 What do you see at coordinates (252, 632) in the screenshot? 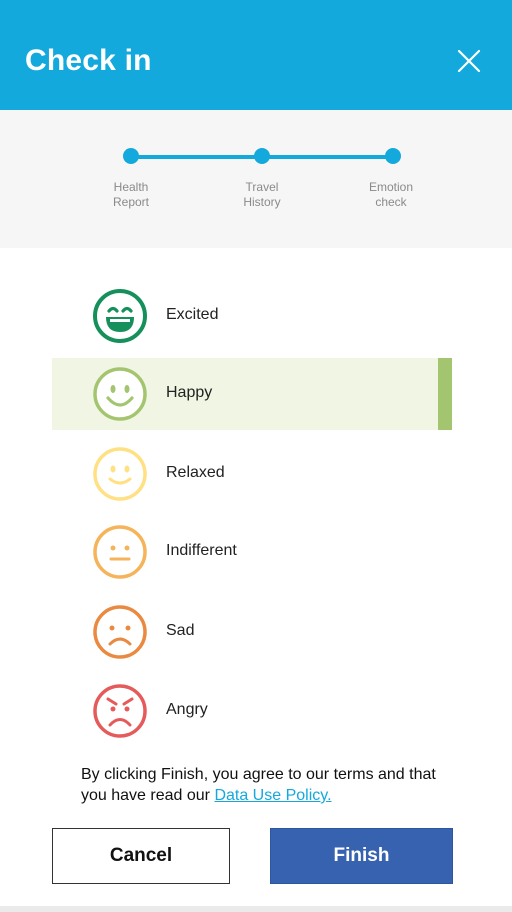
I see `emotion-option-sad: Sad` at bounding box center [252, 632].